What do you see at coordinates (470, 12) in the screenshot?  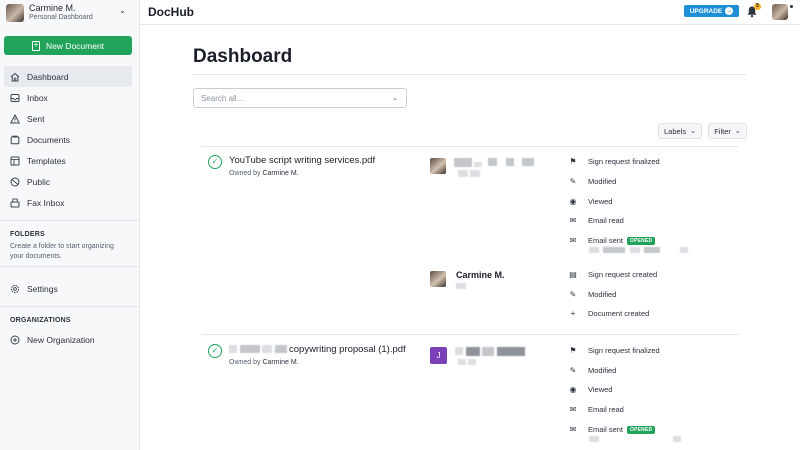 I see `top-bar: DocHub UPGRADE → 5` at bounding box center [470, 12].